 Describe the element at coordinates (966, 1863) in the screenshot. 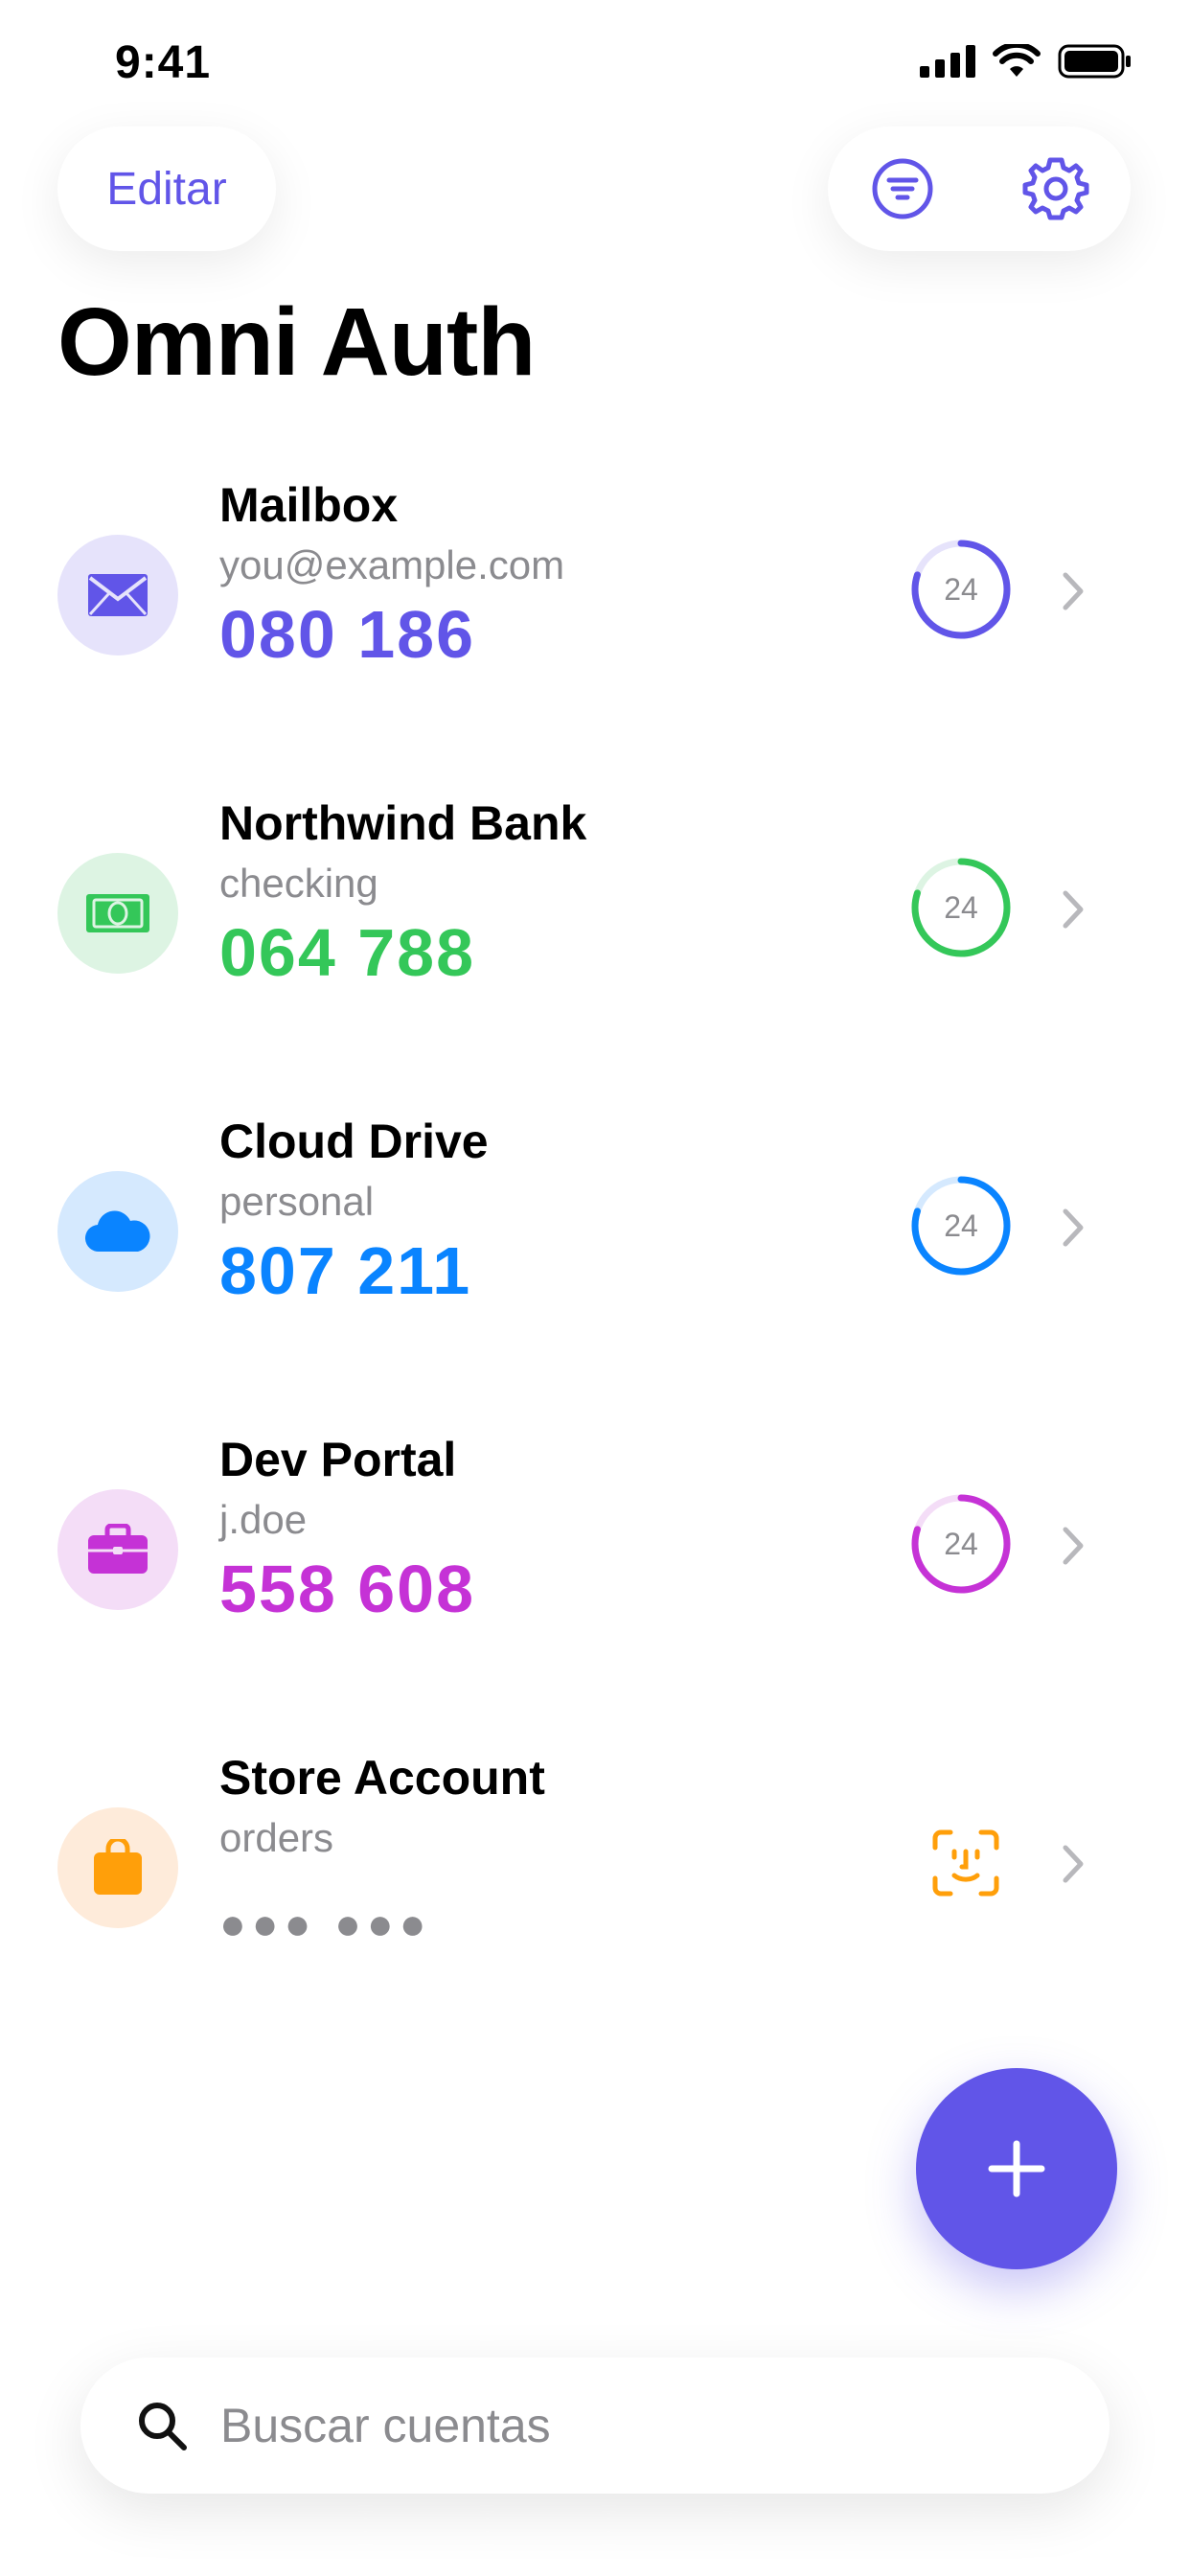

I see `face-id-icon` at that location.